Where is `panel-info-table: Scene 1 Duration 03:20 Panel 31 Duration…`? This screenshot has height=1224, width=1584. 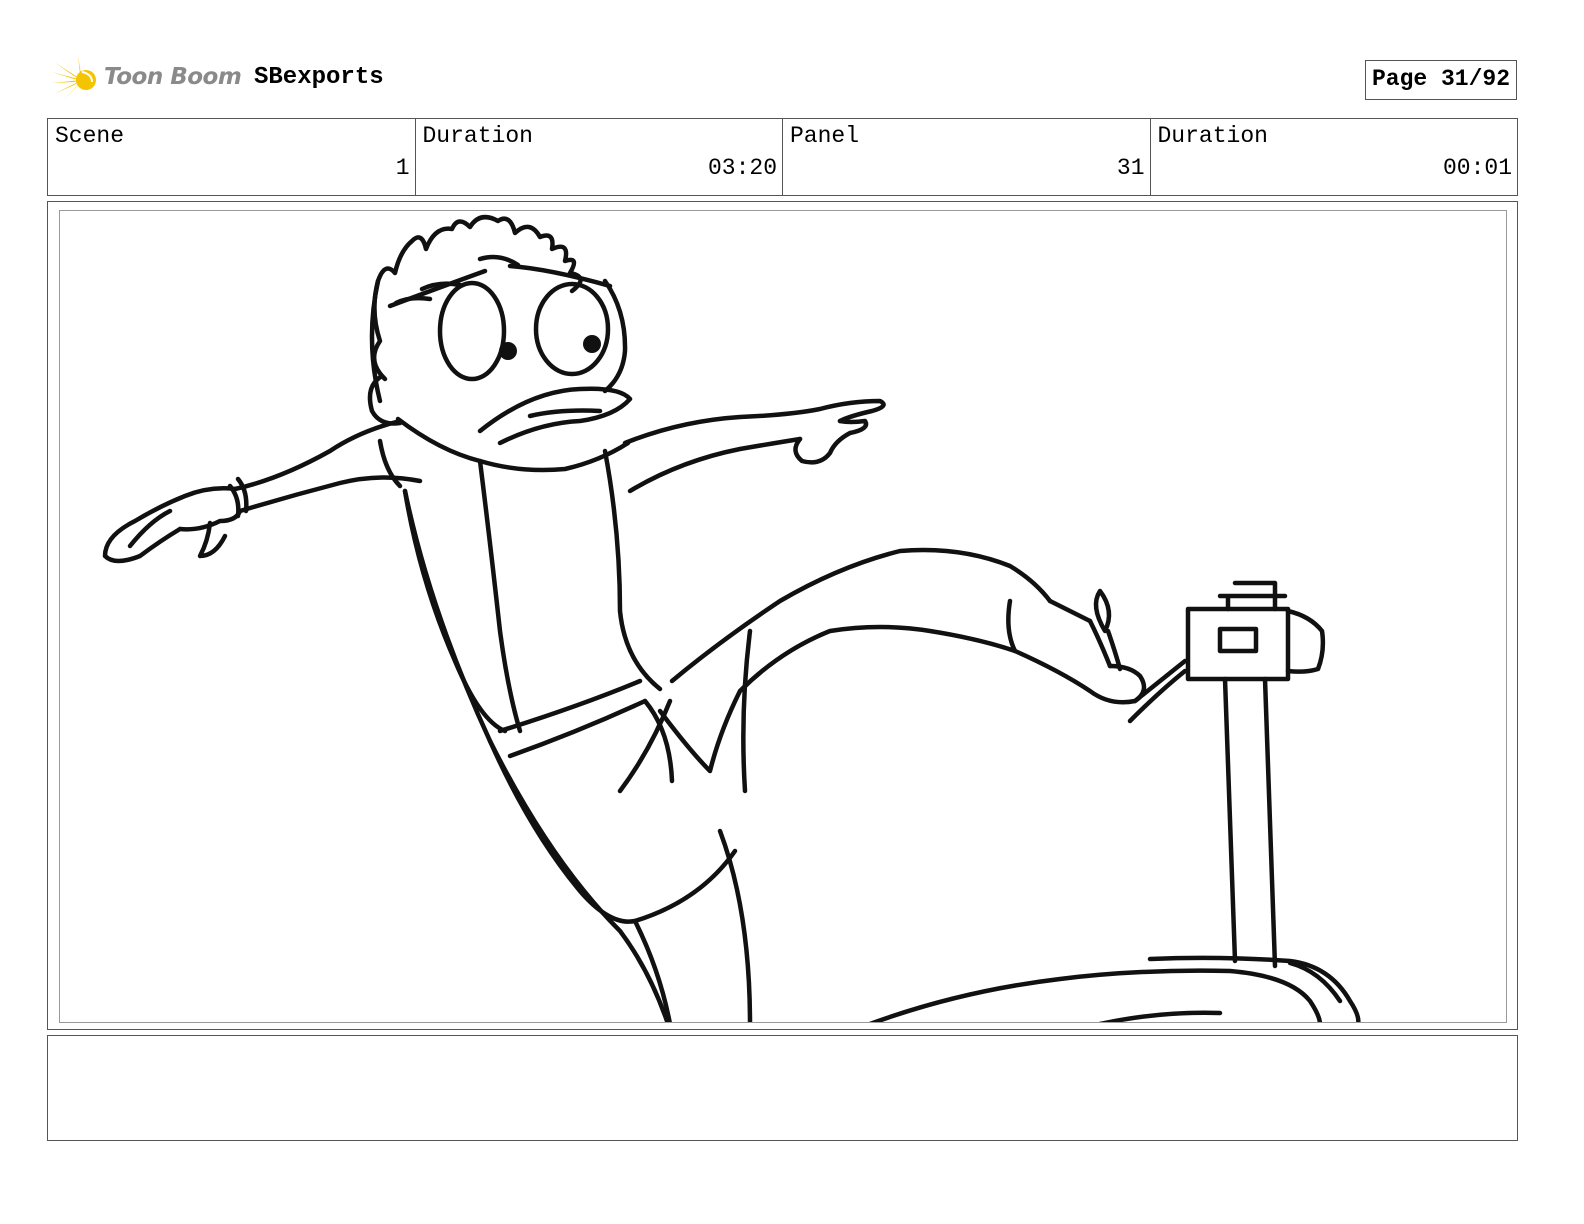
panel-info-table: Scene 1 Duration 03:20 Panel 31 Duration… is located at coordinates (782, 157).